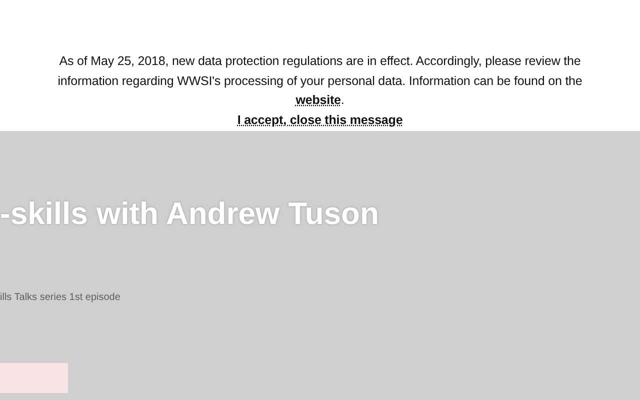  I want to click on website-link: website, so click(318, 100).